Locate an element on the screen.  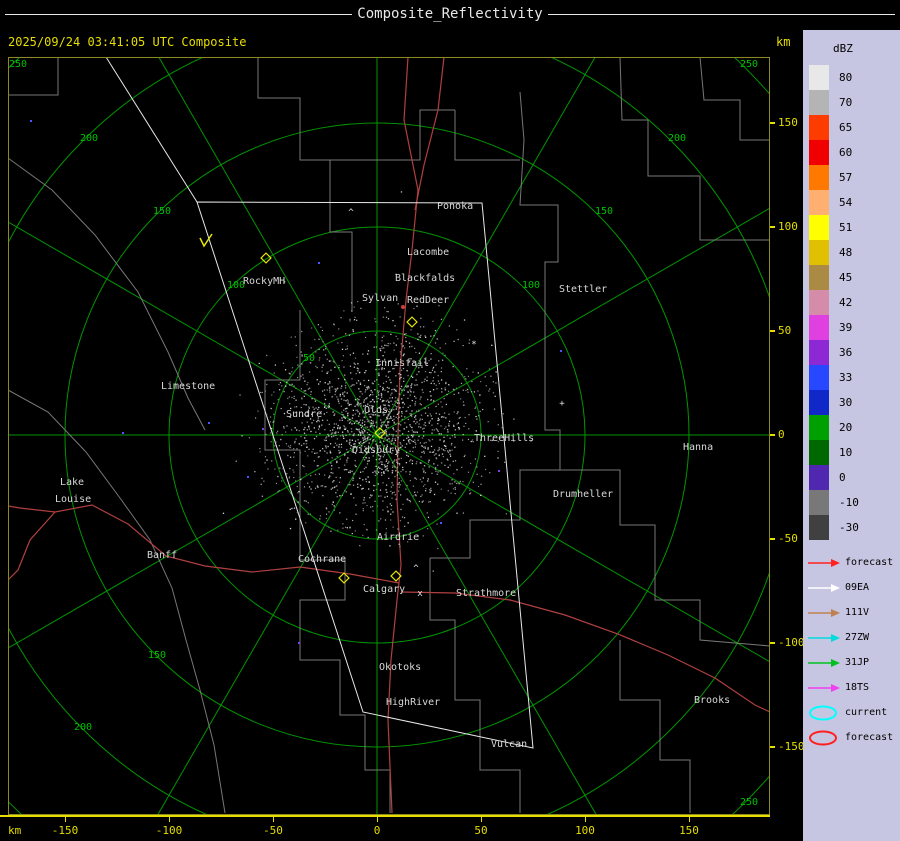
colorbar-row-20: 20 is located at coordinates (851, 427).